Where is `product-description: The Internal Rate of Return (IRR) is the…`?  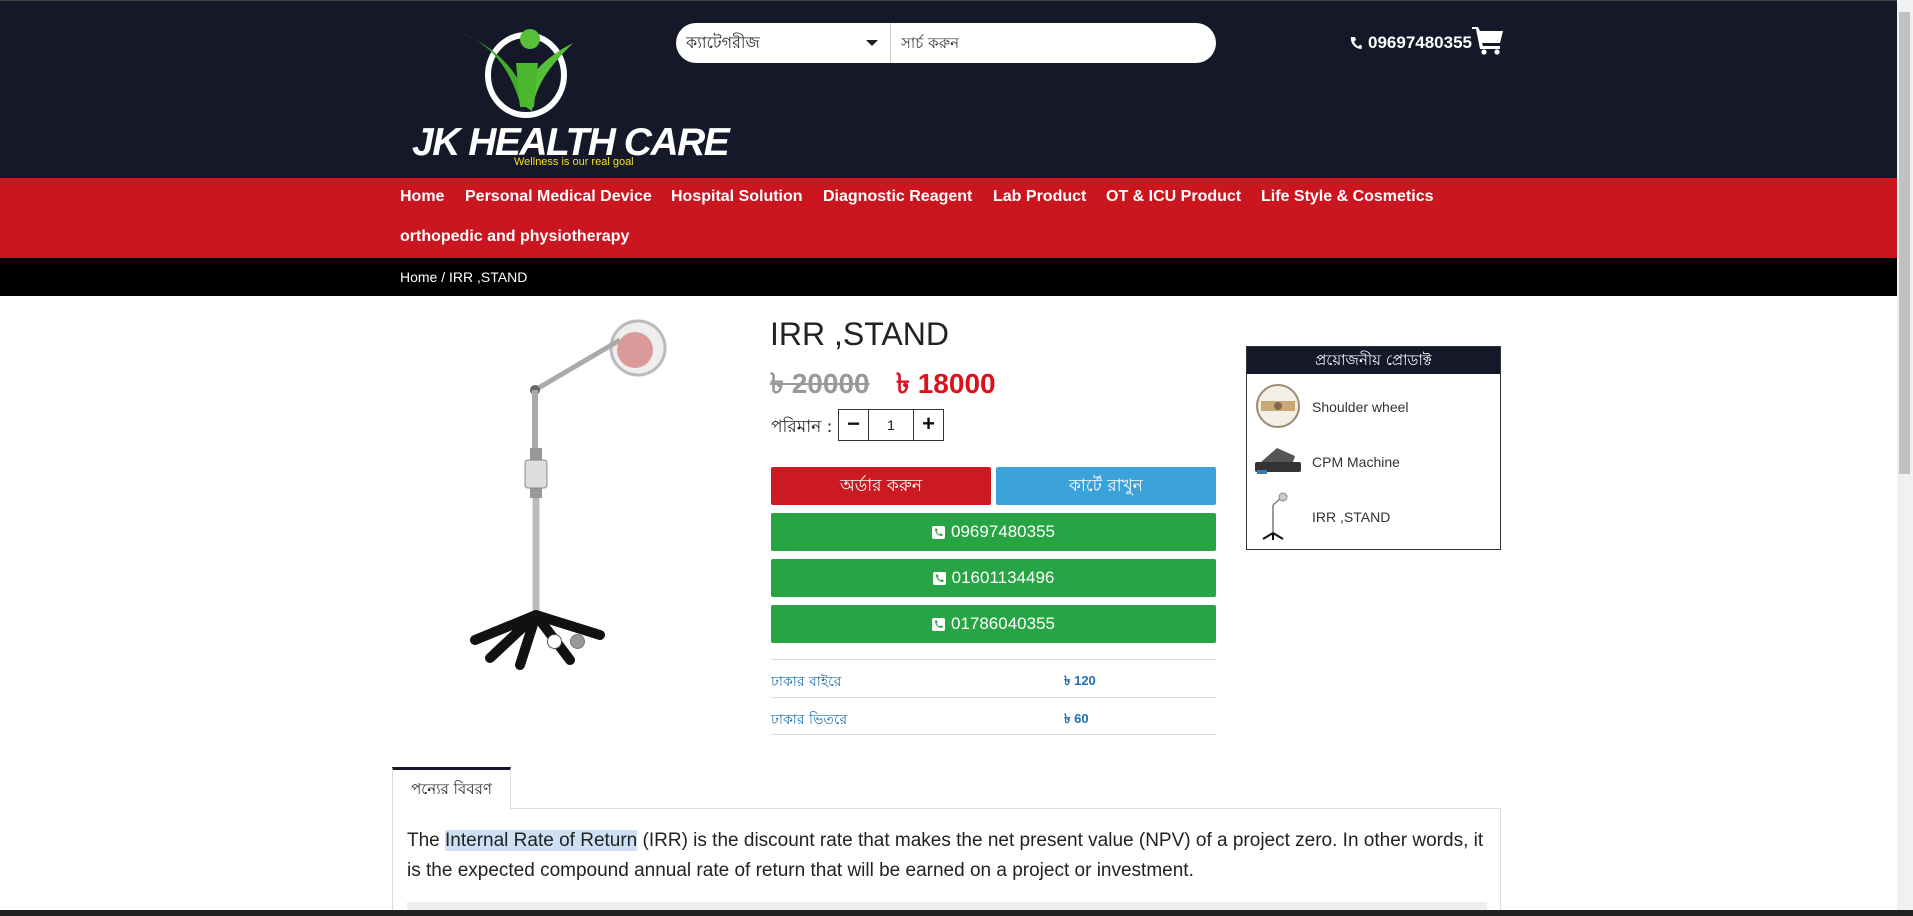
product-description: The Internal Rate of Return (IRR) is the… is located at coordinates (947, 856).